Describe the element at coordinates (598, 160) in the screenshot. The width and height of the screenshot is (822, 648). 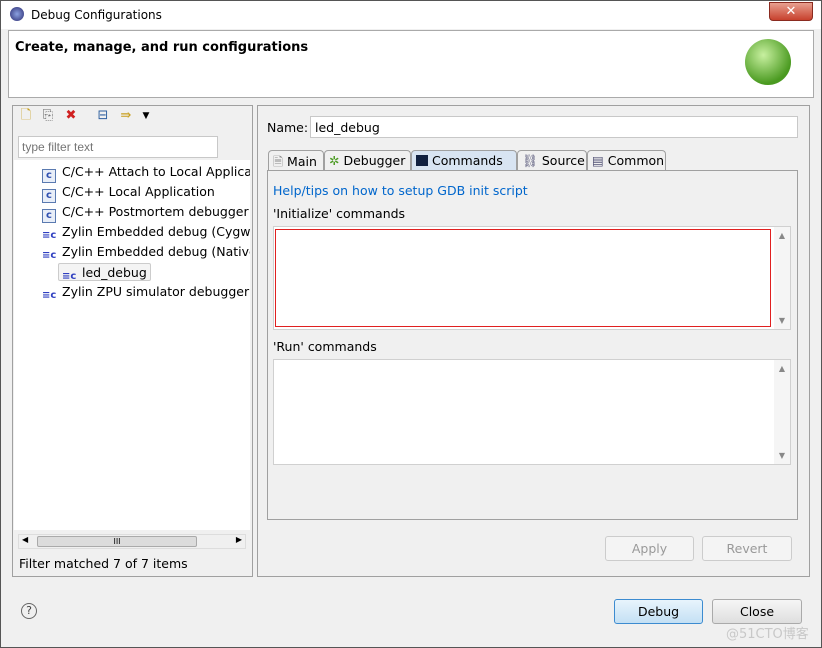
I see `common-icon: ▤` at that location.